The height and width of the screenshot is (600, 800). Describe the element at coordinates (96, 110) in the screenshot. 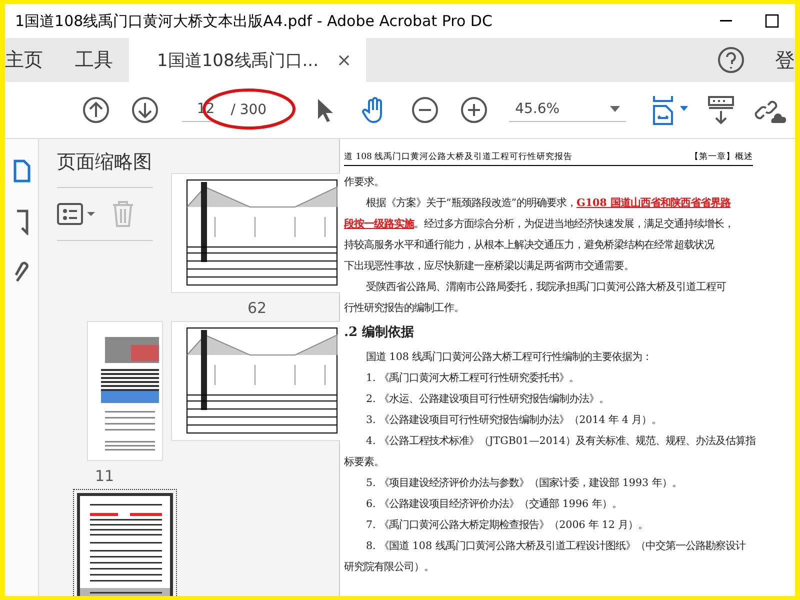

I see `previous-page-icon` at that location.